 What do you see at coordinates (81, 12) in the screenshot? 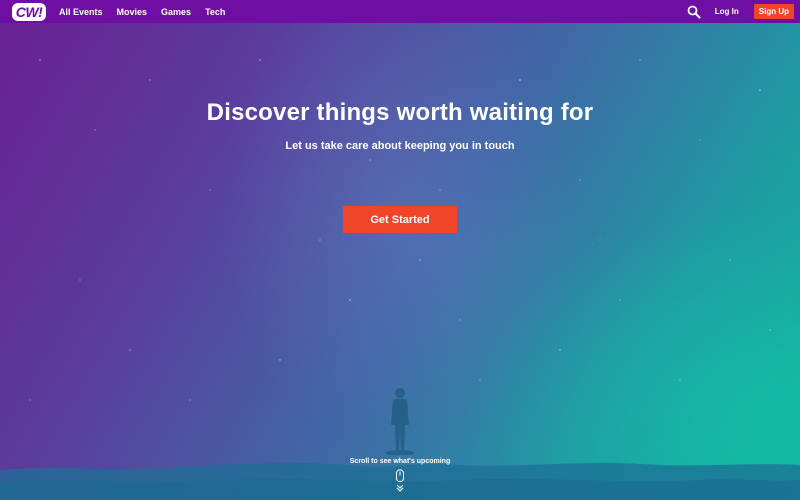
I see `nav-item-all-events: All Events` at bounding box center [81, 12].